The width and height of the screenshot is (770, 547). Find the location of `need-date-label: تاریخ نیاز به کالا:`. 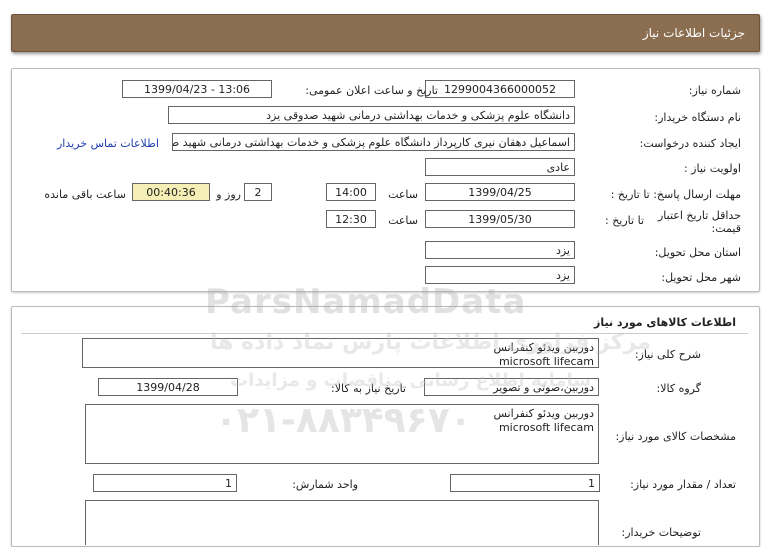

need-date-label: تاریخ نیاز به کالا: is located at coordinates (368, 388).